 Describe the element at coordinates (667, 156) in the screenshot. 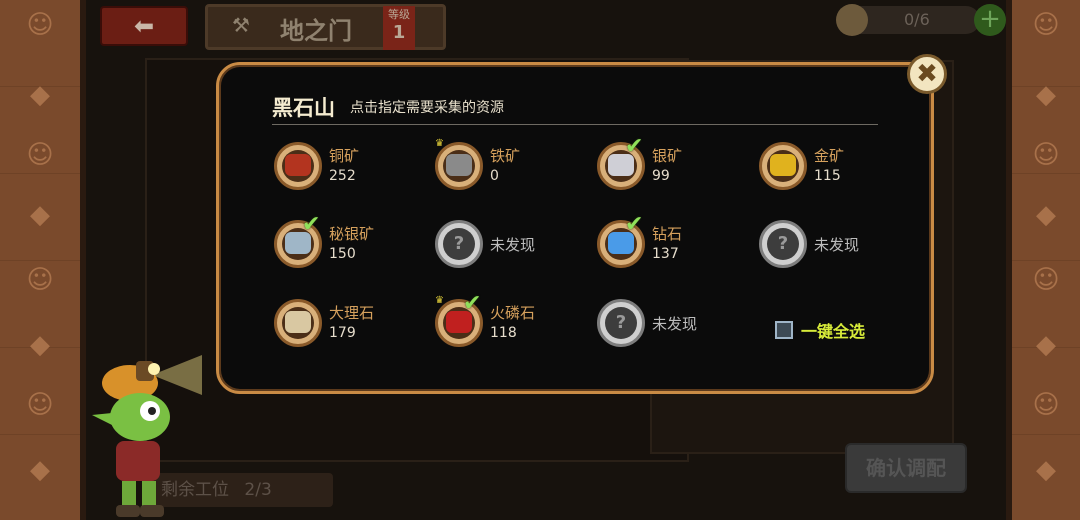

I see `resource-name: 银矿` at that location.